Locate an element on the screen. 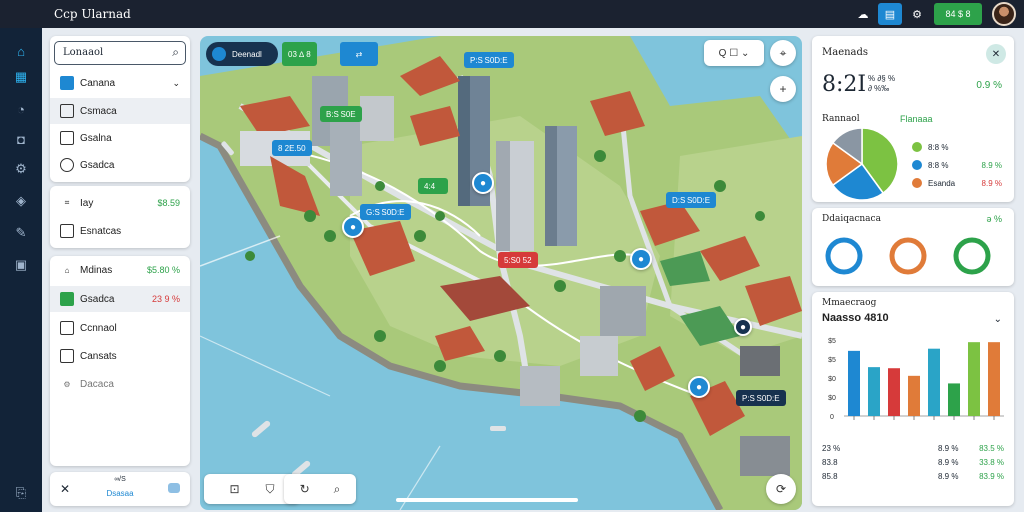 This screenshot has width=1024, height=512. monitor-icon: ▣ is located at coordinates (21, 265).